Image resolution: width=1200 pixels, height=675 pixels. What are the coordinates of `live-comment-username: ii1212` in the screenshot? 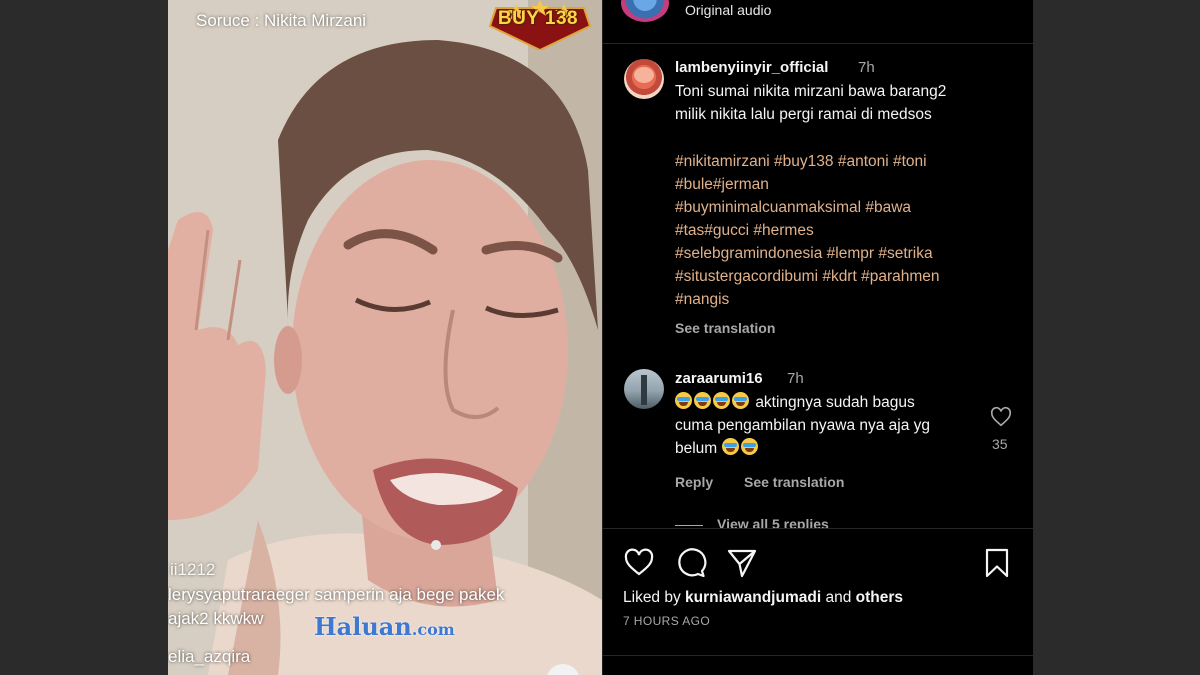 It's located at (193, 569).